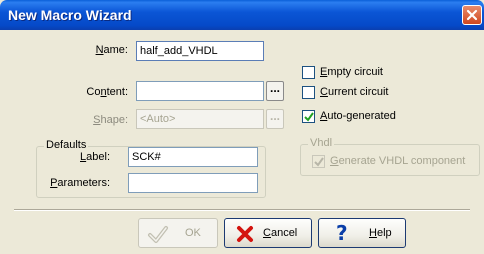 The width and height of the screenshot is (484, 254). Describe the element at coordinates (321, 143) in the screenshot. I see `vhdl-group-title: Vhdl` at that location.